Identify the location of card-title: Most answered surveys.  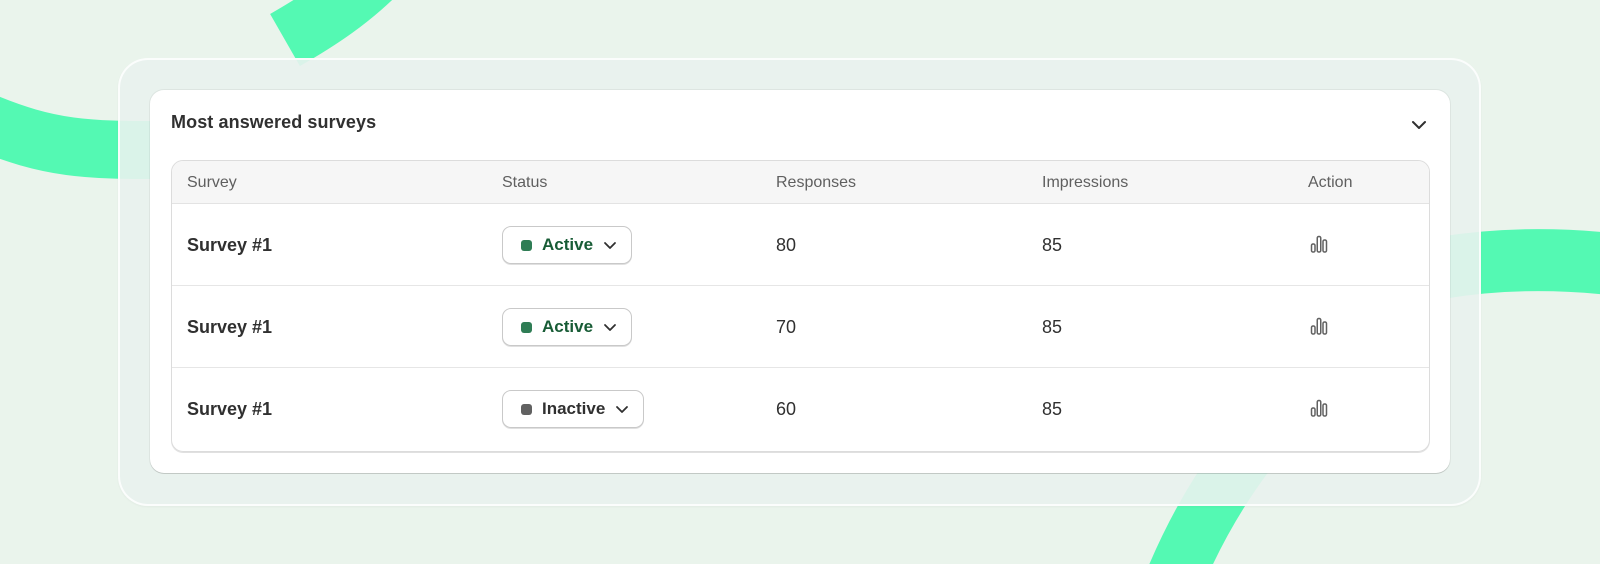
(274, 122).